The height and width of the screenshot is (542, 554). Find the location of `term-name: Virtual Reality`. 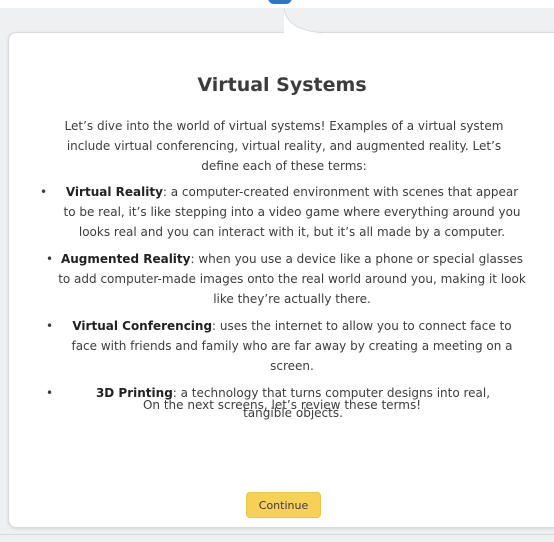

term-name: Virtual Reality is located at coordinates (114, 192).